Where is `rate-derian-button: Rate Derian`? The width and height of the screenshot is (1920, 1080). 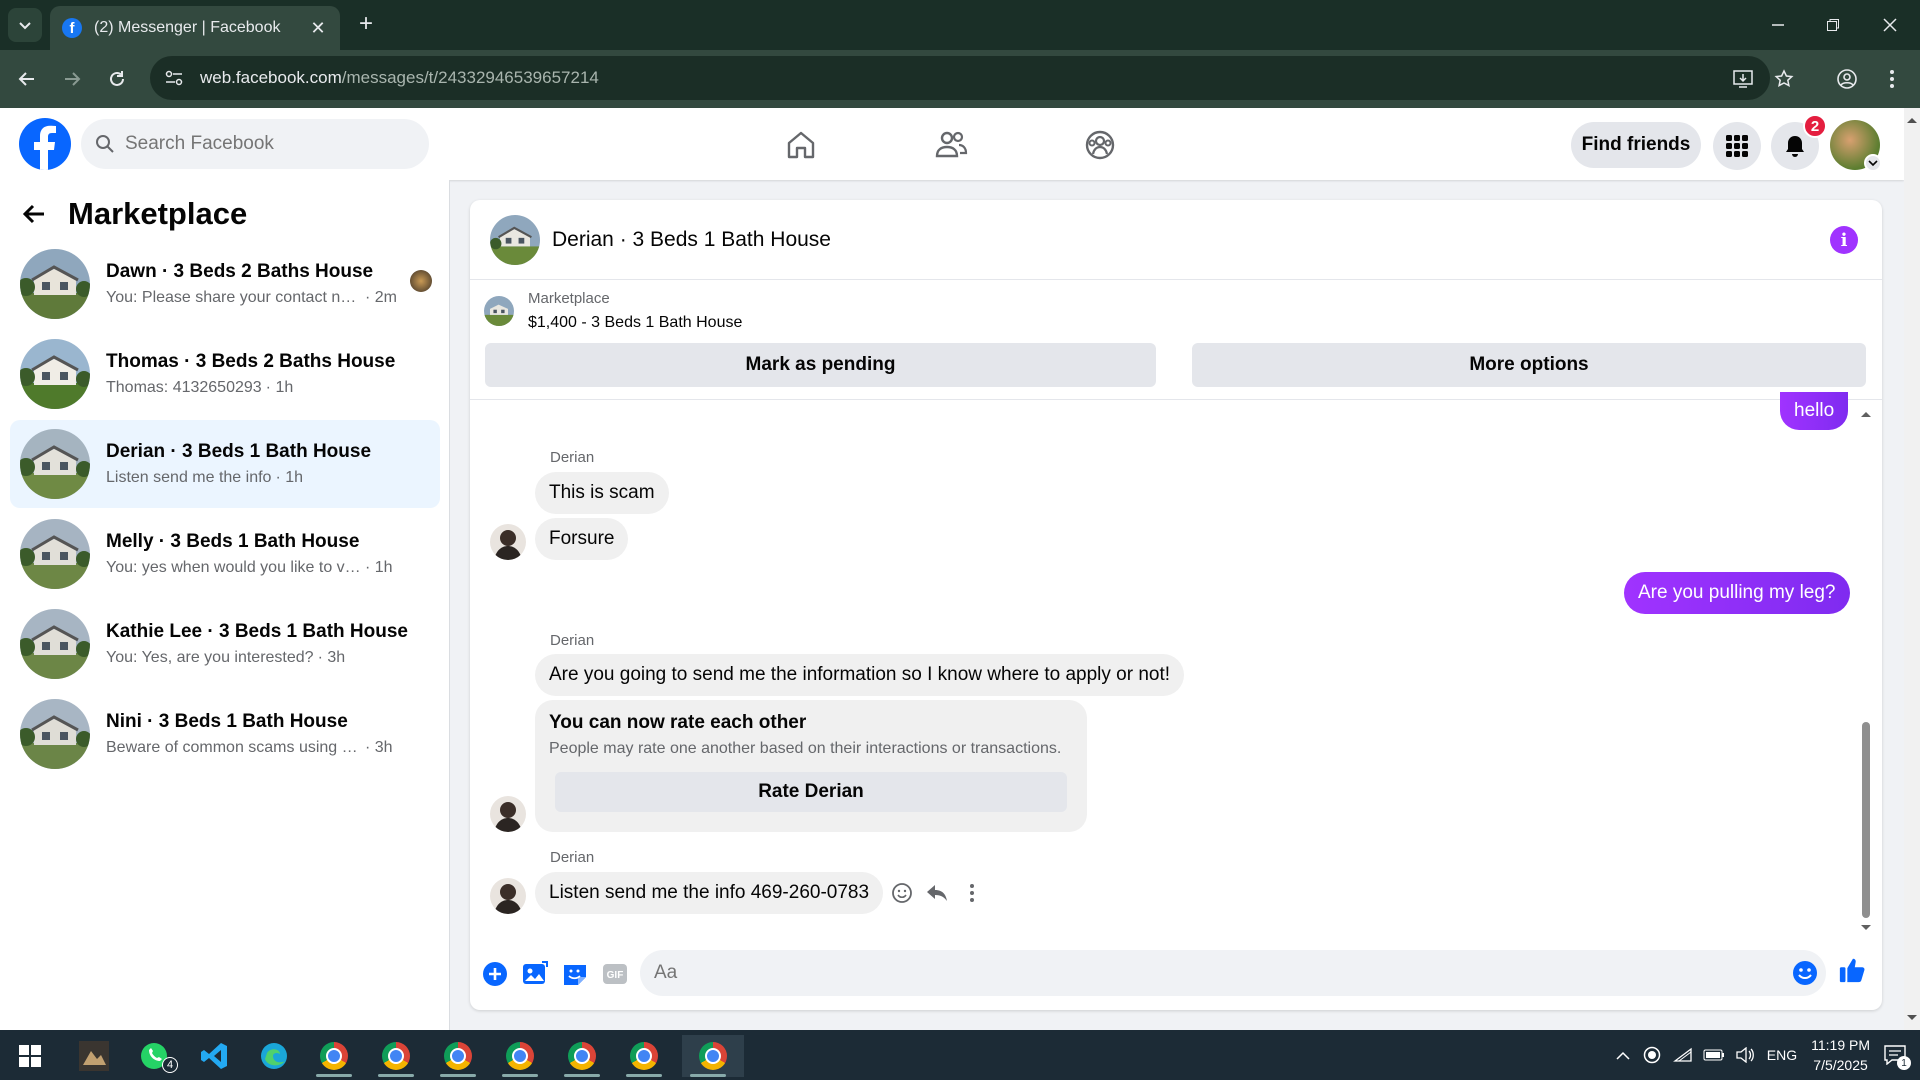 rate-derian-button: Rate Derian is located at coordinates (811, 792).